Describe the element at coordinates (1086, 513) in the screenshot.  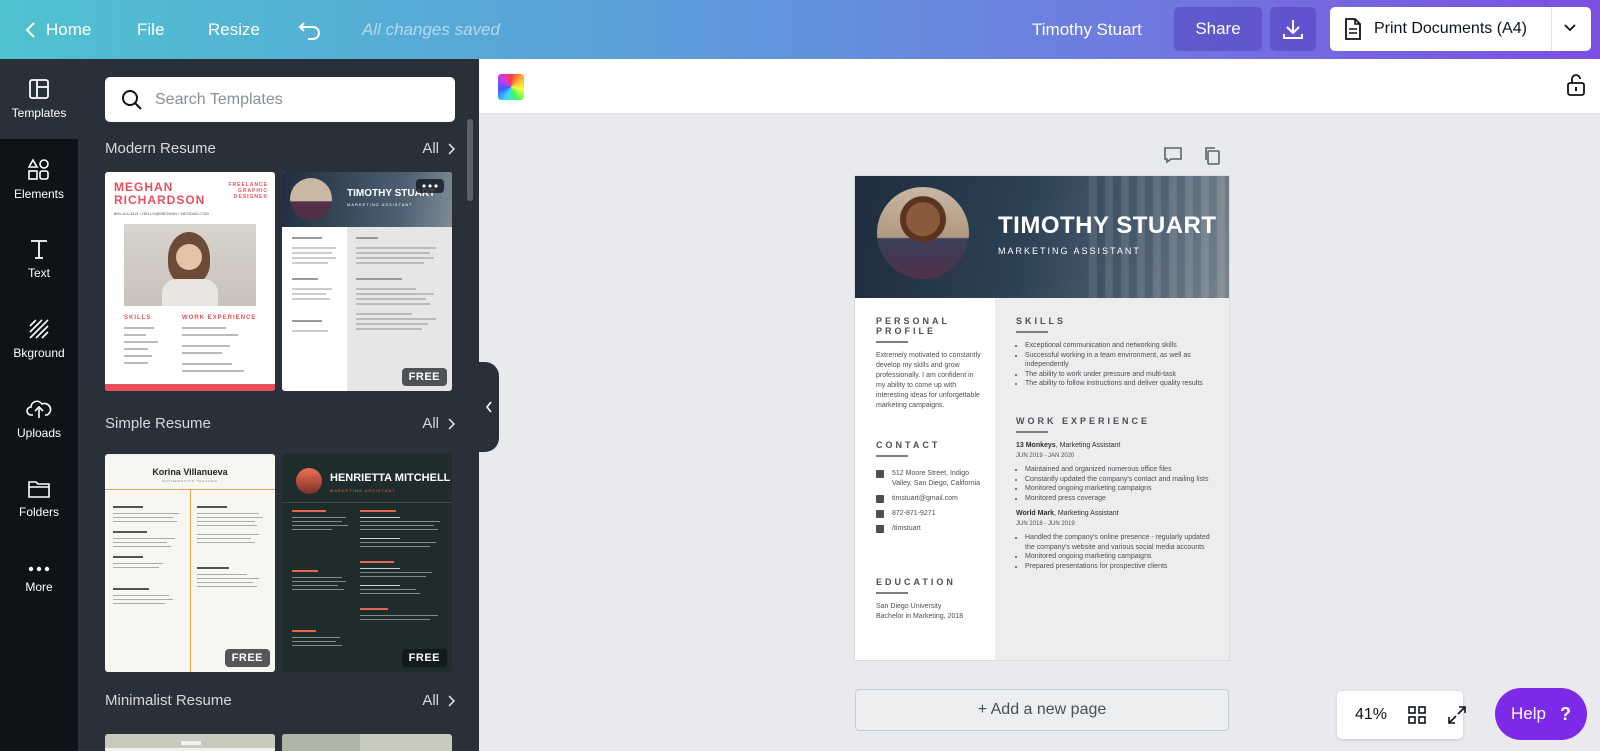
I see `job-title: , Marketing Assistant` at that location.